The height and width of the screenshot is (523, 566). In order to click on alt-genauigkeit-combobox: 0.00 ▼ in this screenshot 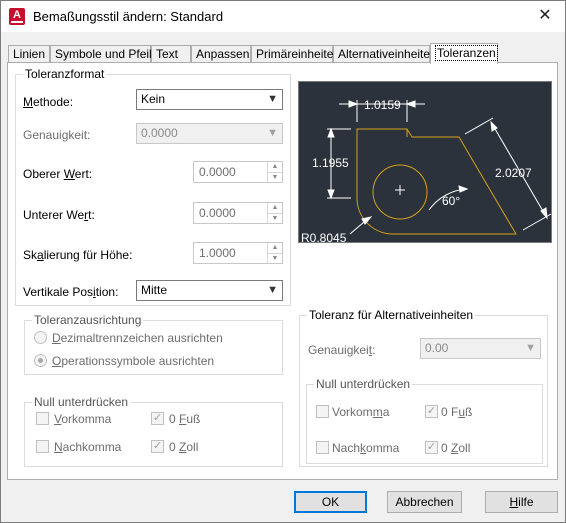, I will do `click(480, 348)`.